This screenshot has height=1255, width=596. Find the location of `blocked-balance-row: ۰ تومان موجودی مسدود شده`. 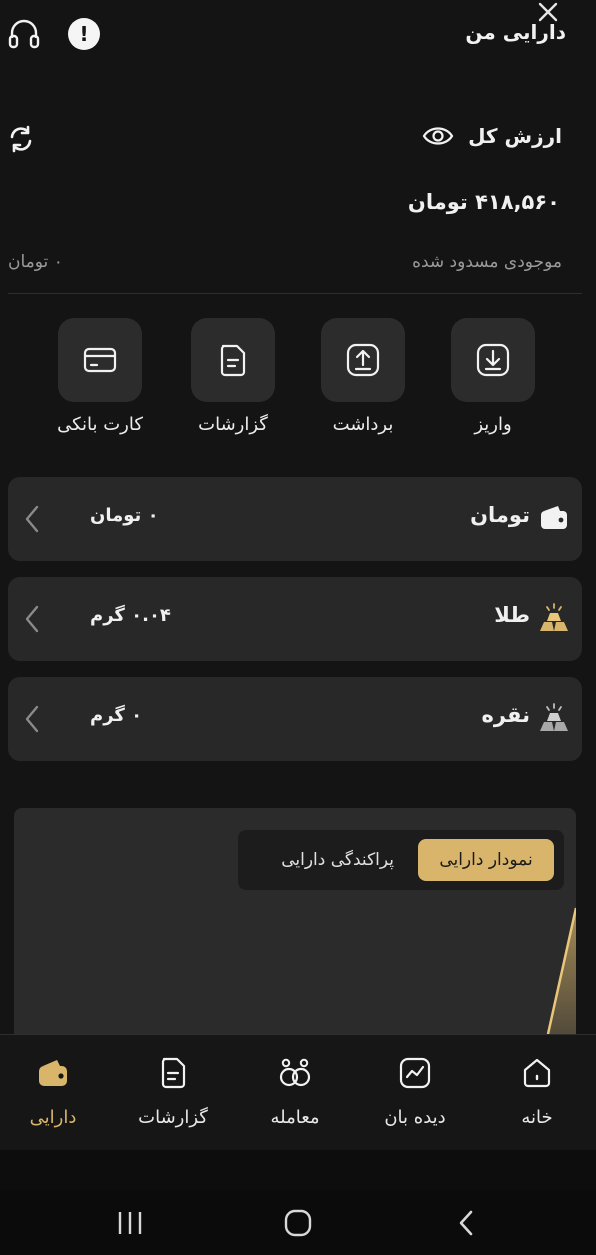

blocked-balance-row: ۰ تومان موجودی مسدود شده is located at coordinates (285, 262).